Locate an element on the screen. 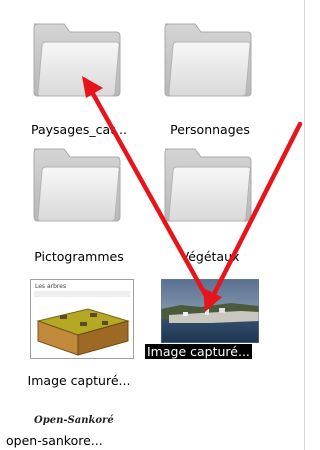  sankore-logo-text: Open-Sankoré is located at coordinates (74, 420).